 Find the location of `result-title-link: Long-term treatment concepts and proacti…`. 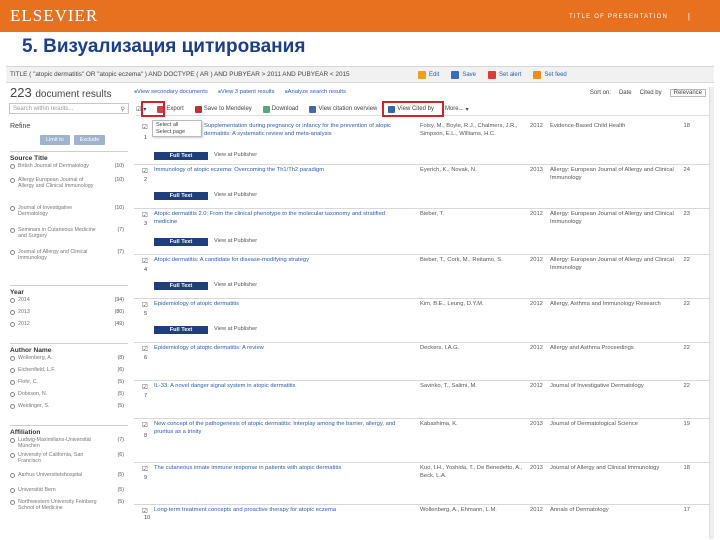

result-title-link: Long-term treatment concepts and proacti… is located at coordinates (277, 511).